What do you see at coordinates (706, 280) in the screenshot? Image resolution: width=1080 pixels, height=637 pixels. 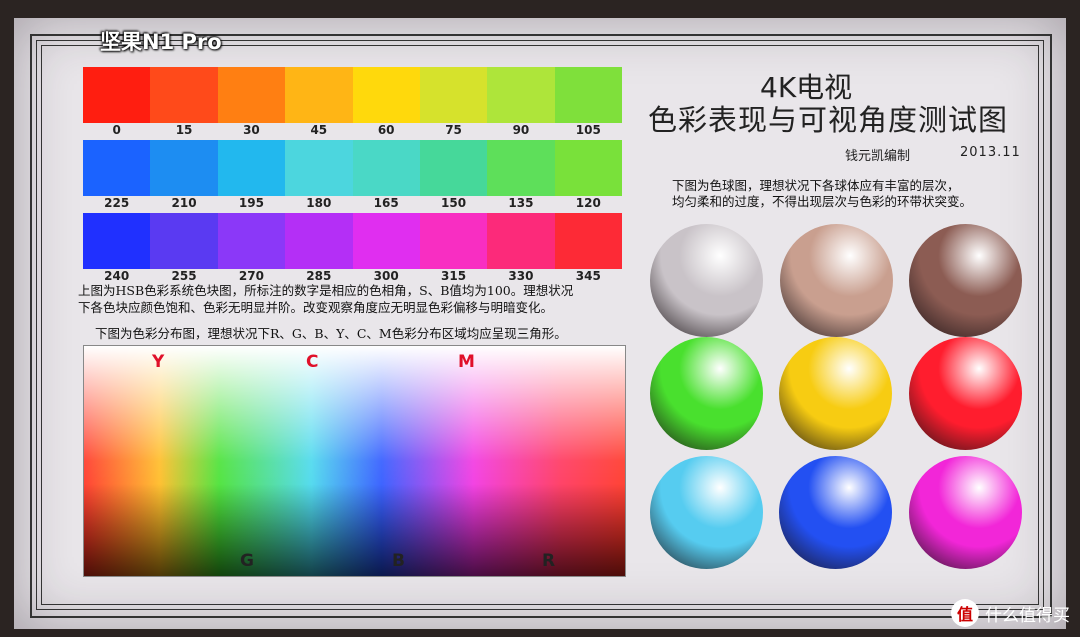 I see `color-sphere-gray` at bounding box center [706, 280].